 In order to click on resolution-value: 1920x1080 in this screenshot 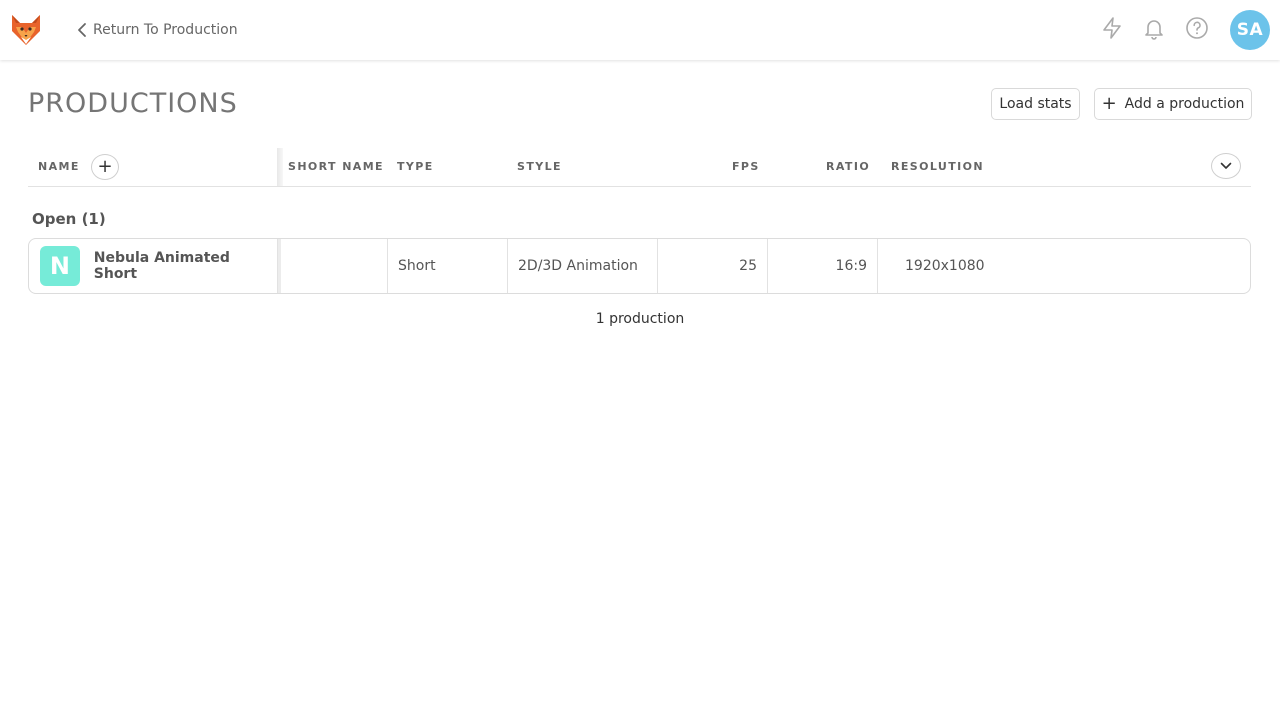, I will do `click(945, 266)`.